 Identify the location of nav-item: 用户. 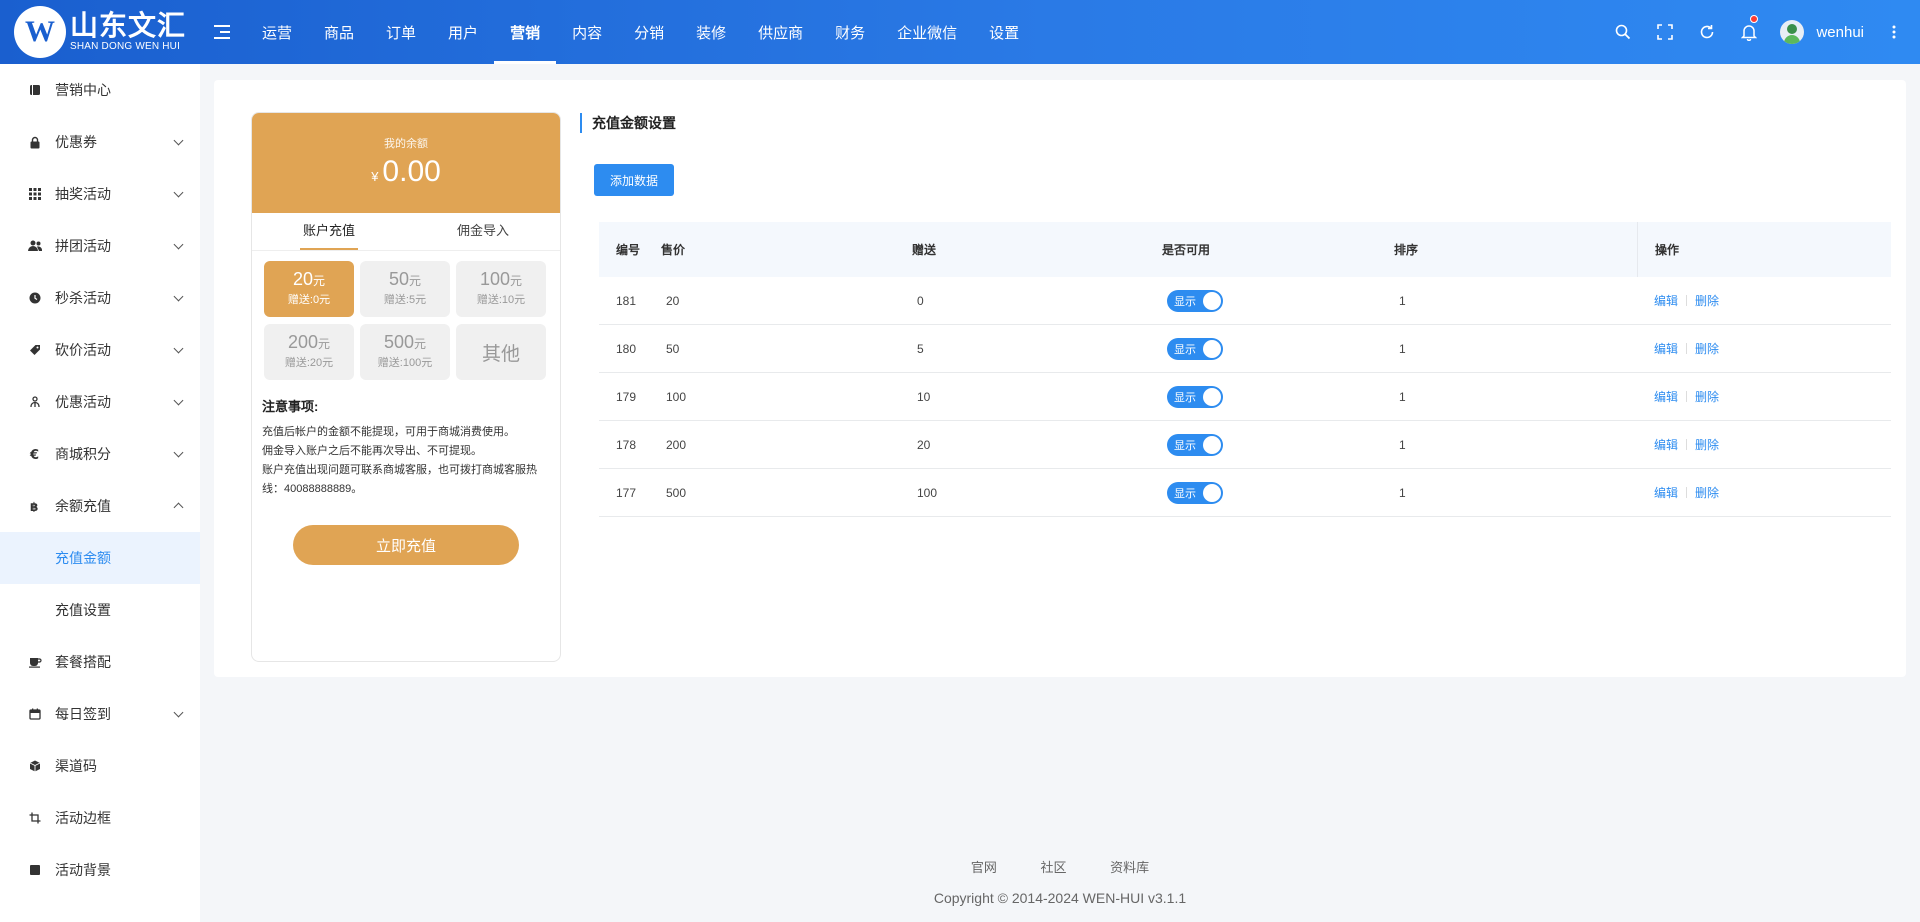
(463, 32).